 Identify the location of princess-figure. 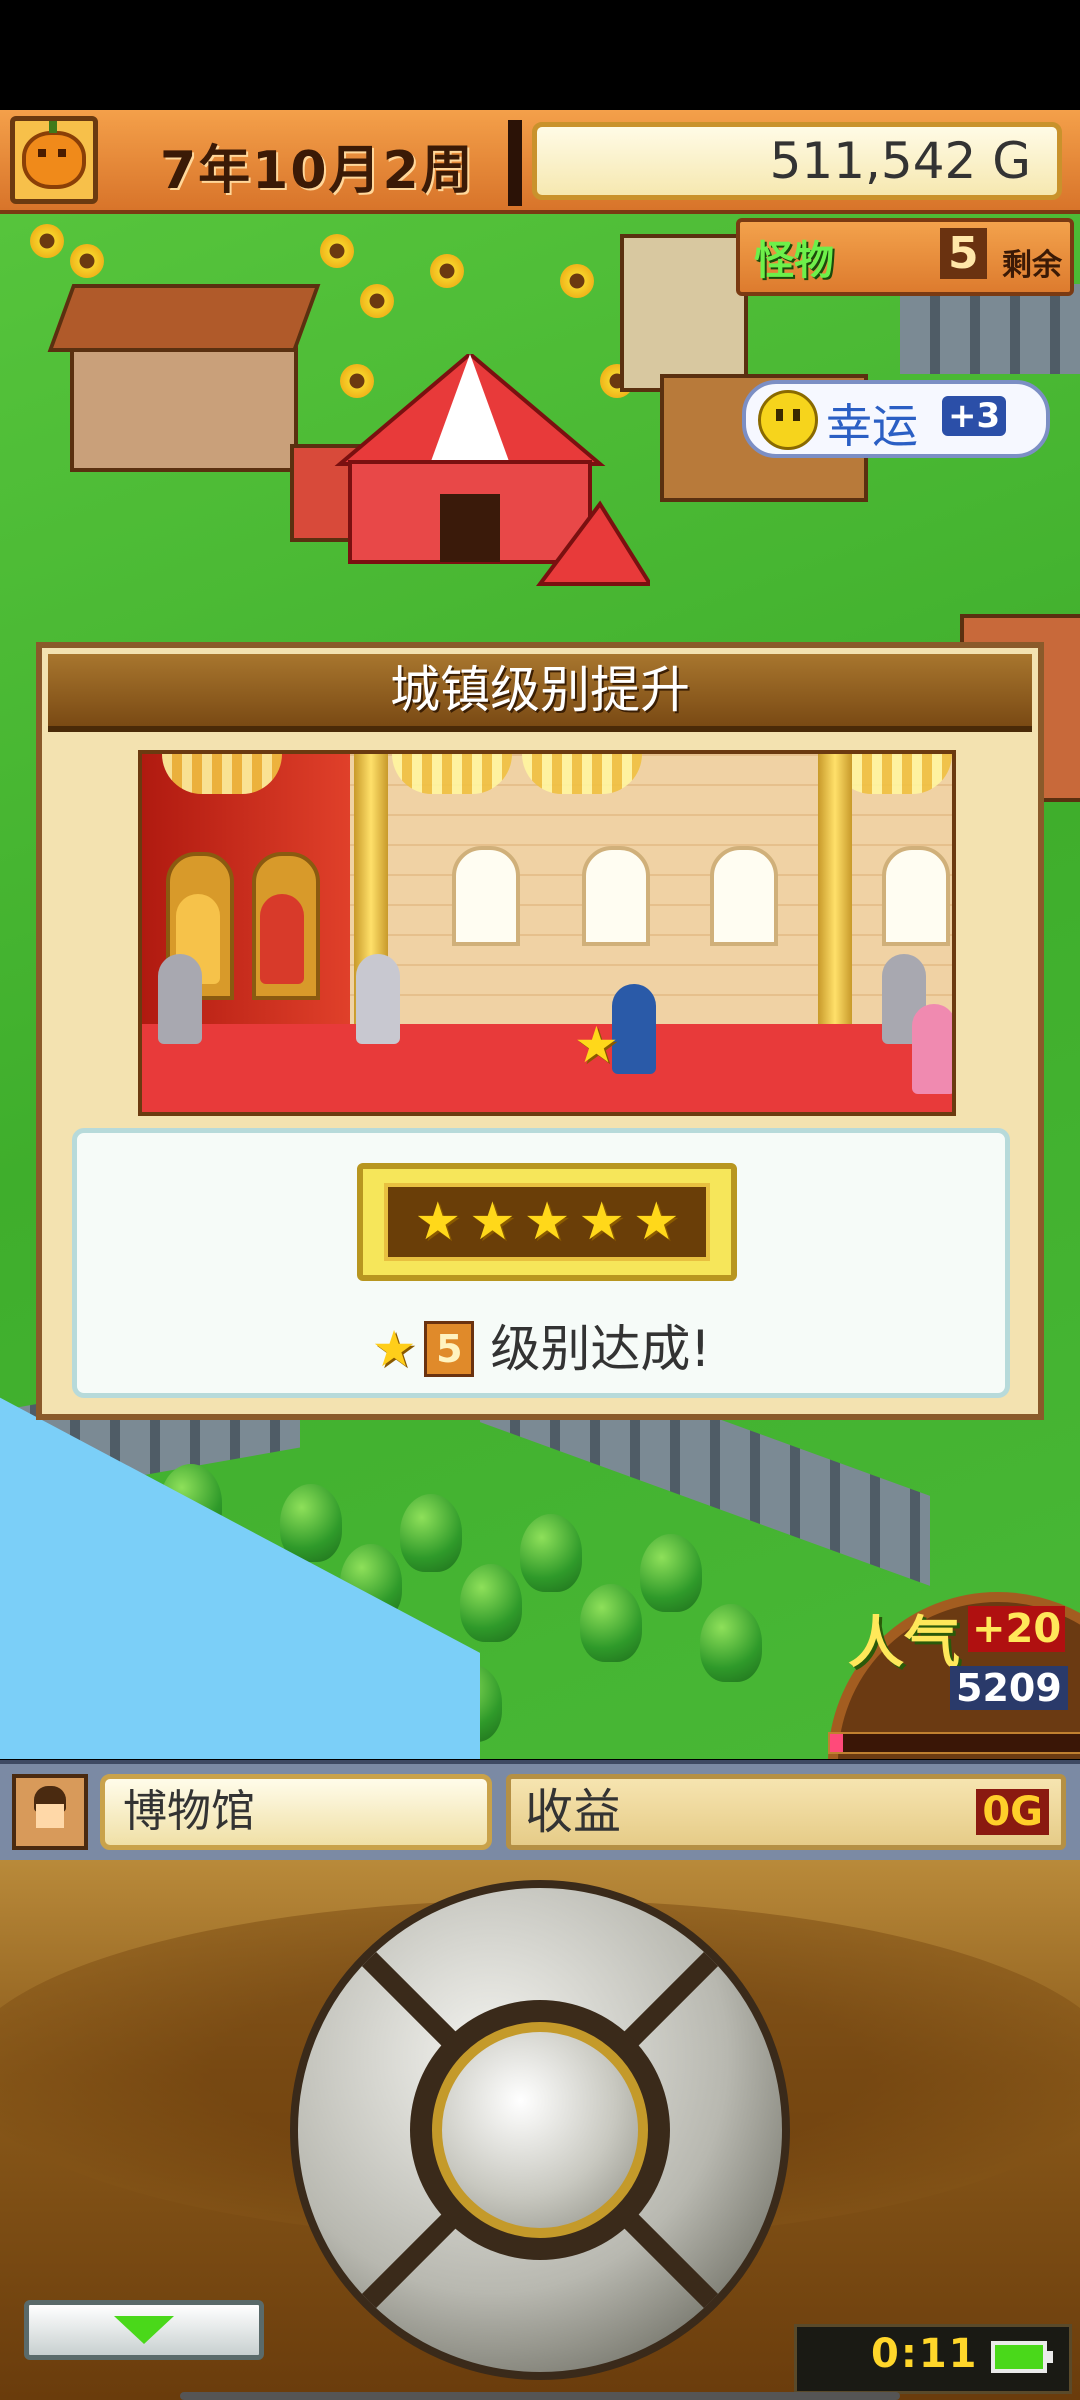
(932, 1049).